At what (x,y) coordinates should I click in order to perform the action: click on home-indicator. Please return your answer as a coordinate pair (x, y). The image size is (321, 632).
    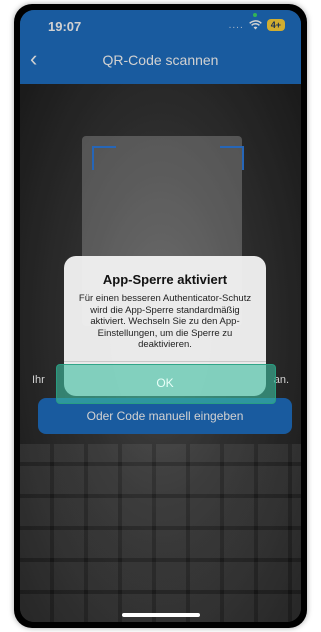
    Looking at the image, I should click on (161, 615).